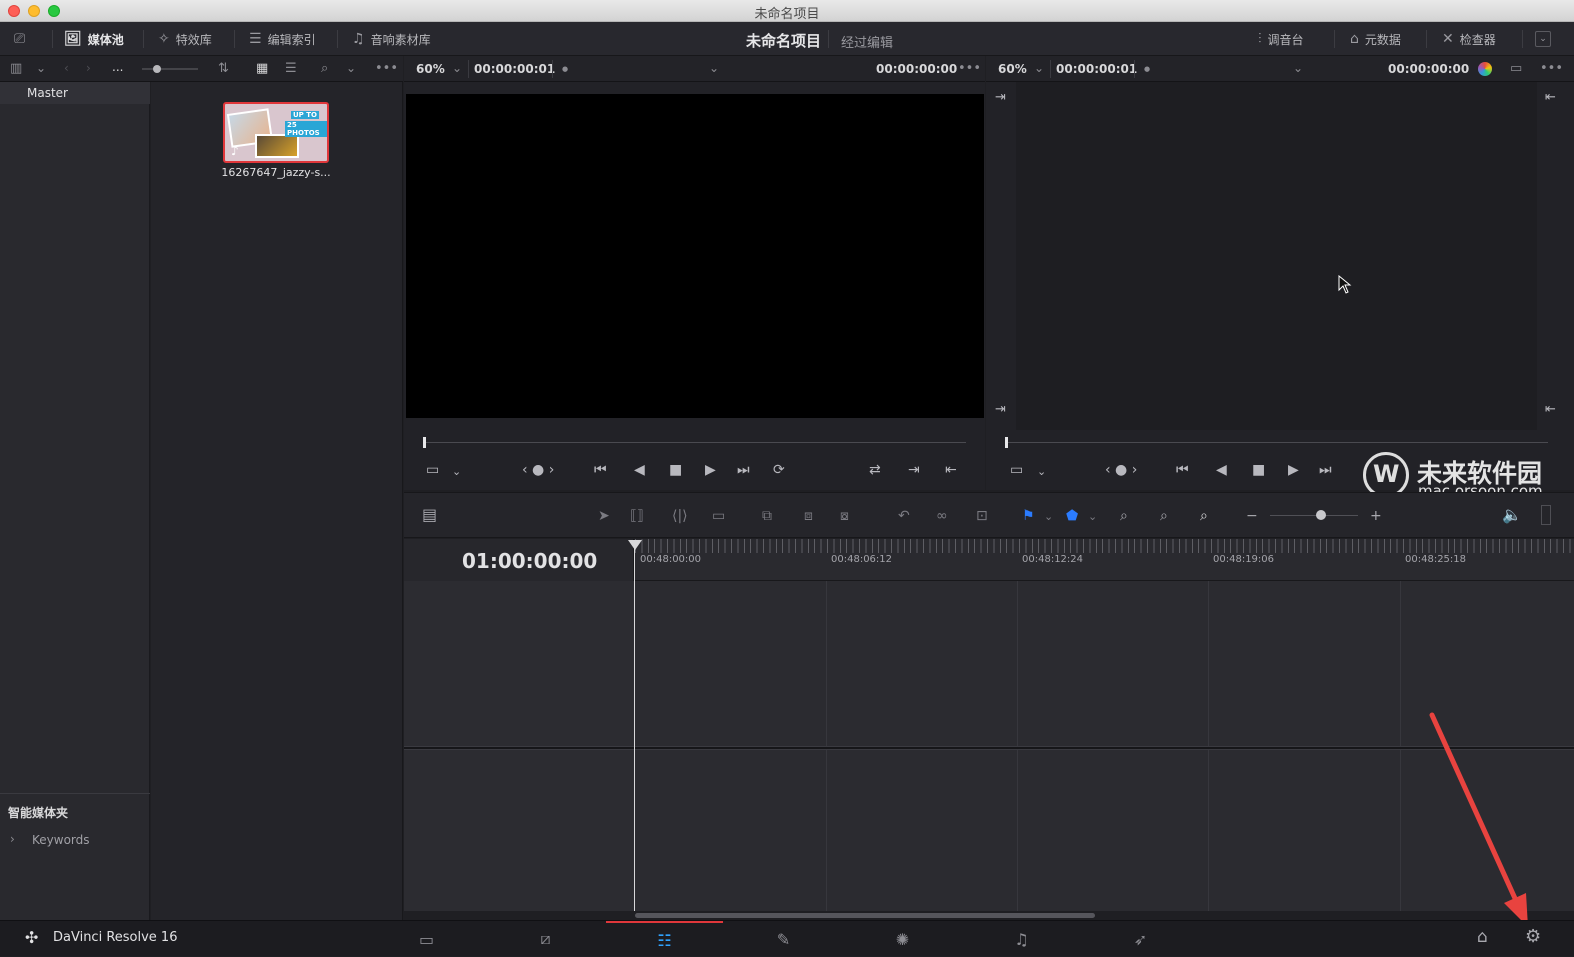 This screenshot has height=957, width=1574. I want to click on slider-knob, so click(157, 69).